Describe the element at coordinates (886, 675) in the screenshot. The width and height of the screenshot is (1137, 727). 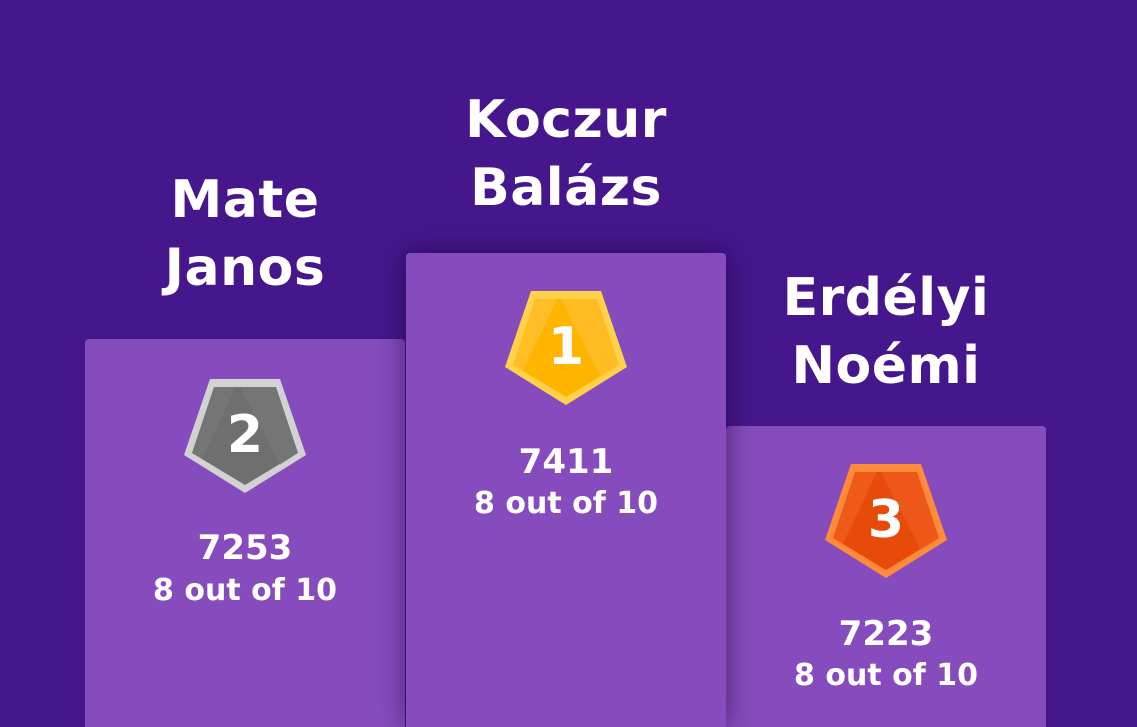
I see `third-place-result: 8 out of 10` at that location.